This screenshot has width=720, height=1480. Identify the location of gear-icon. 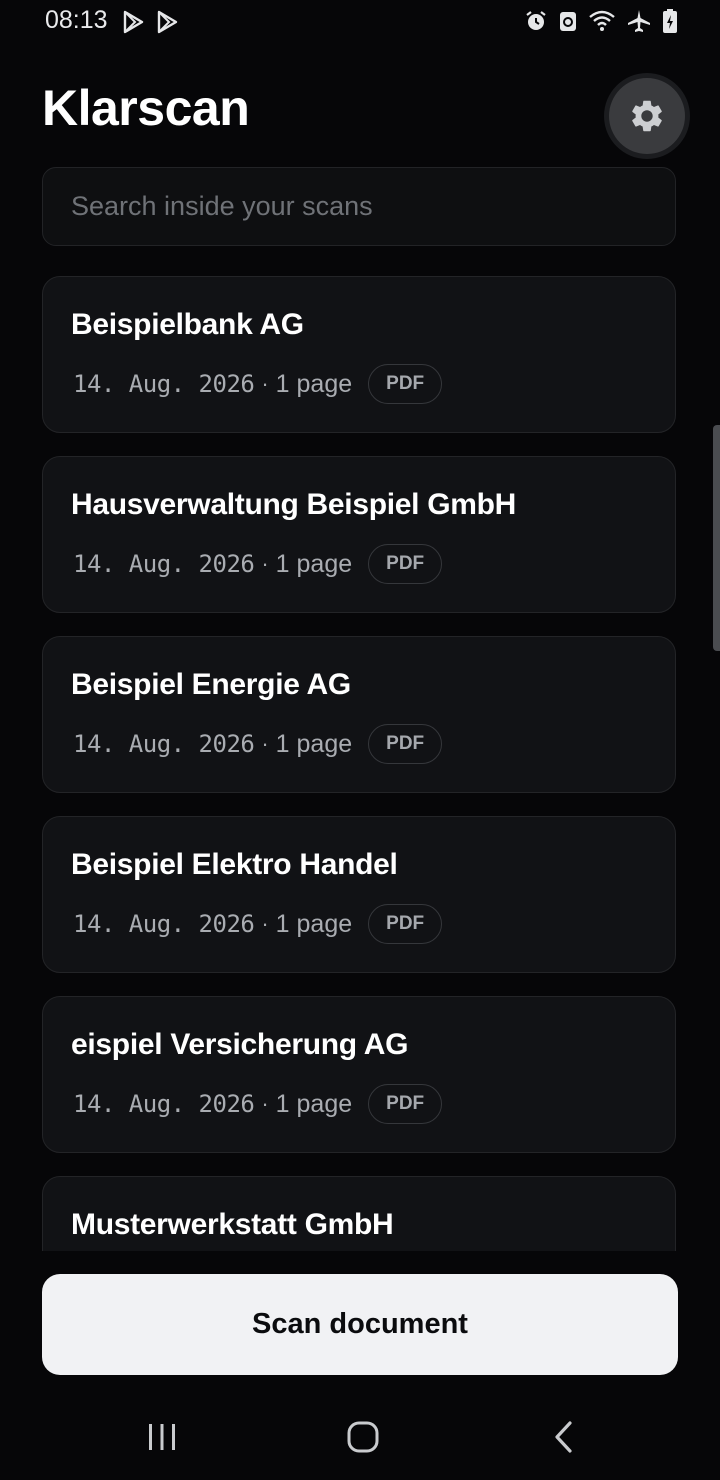
(647, 116).